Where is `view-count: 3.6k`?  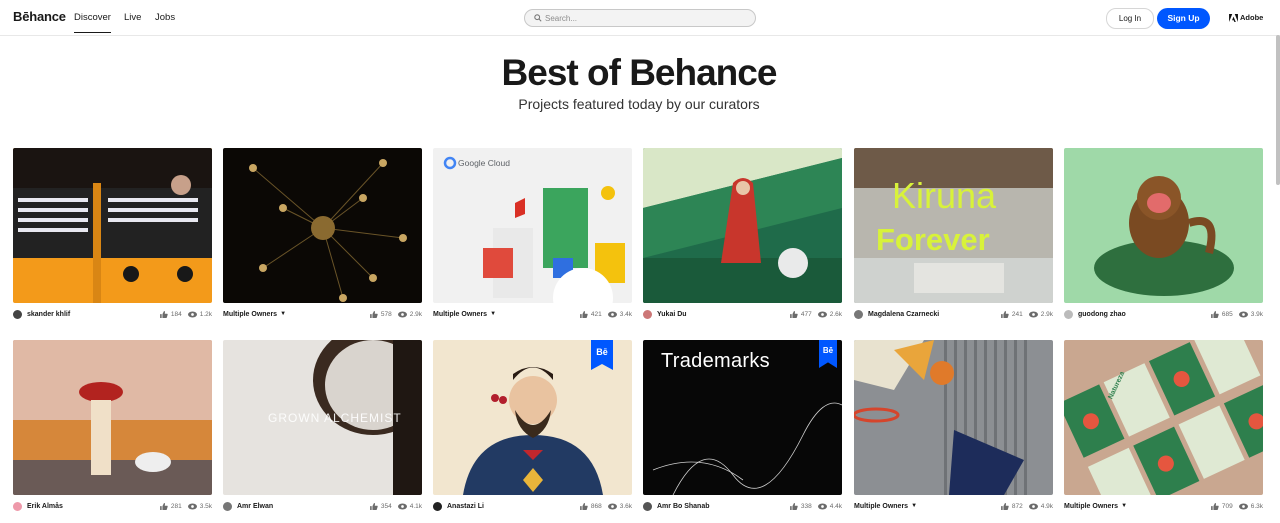
view-count: 3.6k is located at coordinates (625, 506).